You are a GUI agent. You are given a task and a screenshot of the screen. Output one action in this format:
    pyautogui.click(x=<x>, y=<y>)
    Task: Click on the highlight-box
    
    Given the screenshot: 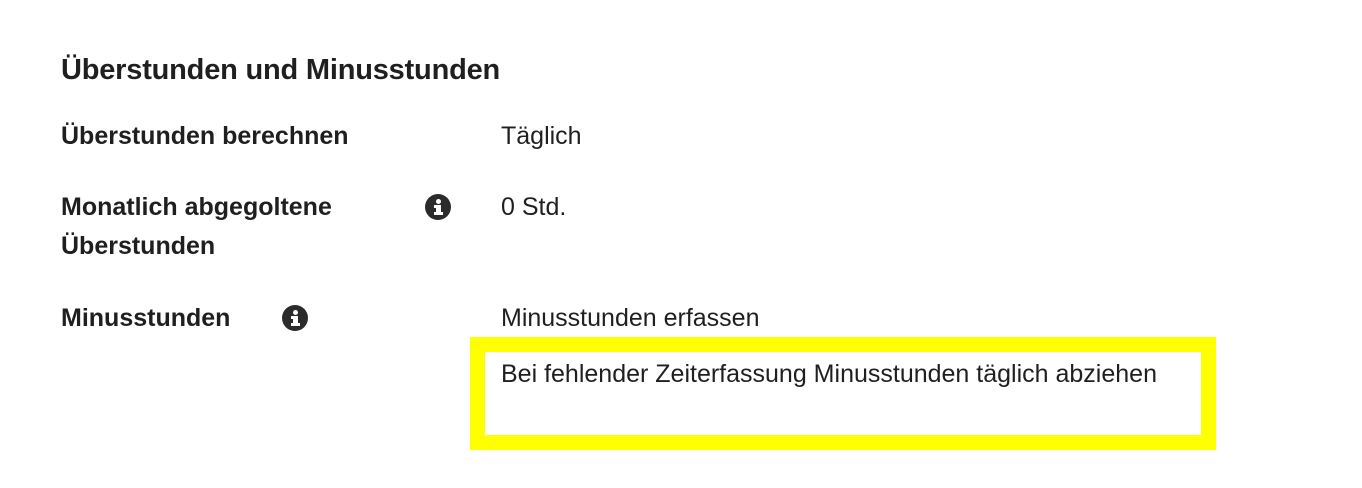 What is the action you would take?
    pyautogui.click(x=843, y=393)
    